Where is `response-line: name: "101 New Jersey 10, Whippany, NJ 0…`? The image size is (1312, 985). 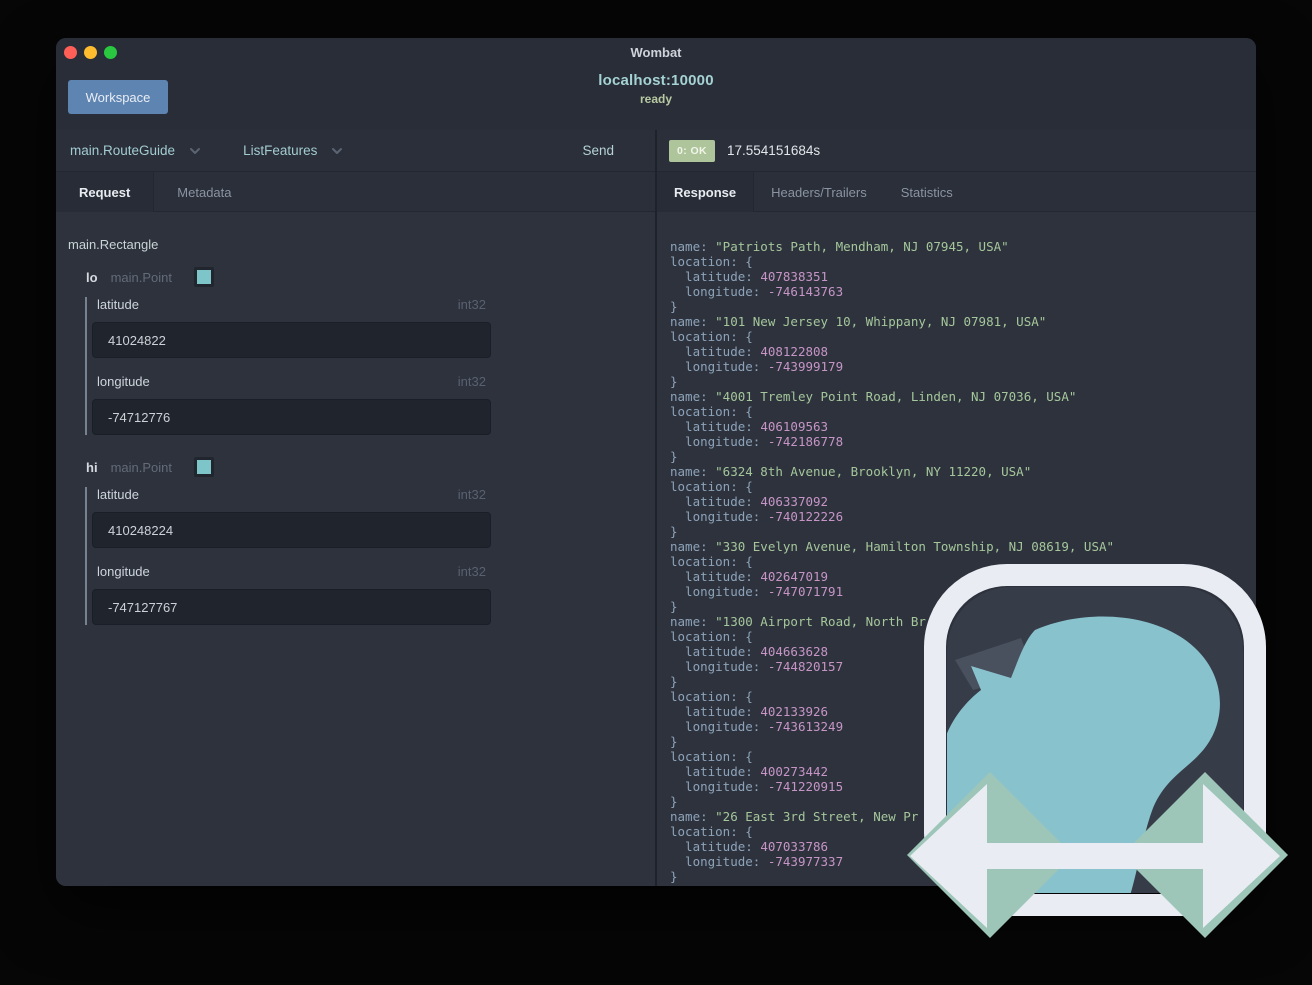 response-line: name: "101 New Jersey 10, Whippany, NJ 0… is located at coordinates (858, 321).